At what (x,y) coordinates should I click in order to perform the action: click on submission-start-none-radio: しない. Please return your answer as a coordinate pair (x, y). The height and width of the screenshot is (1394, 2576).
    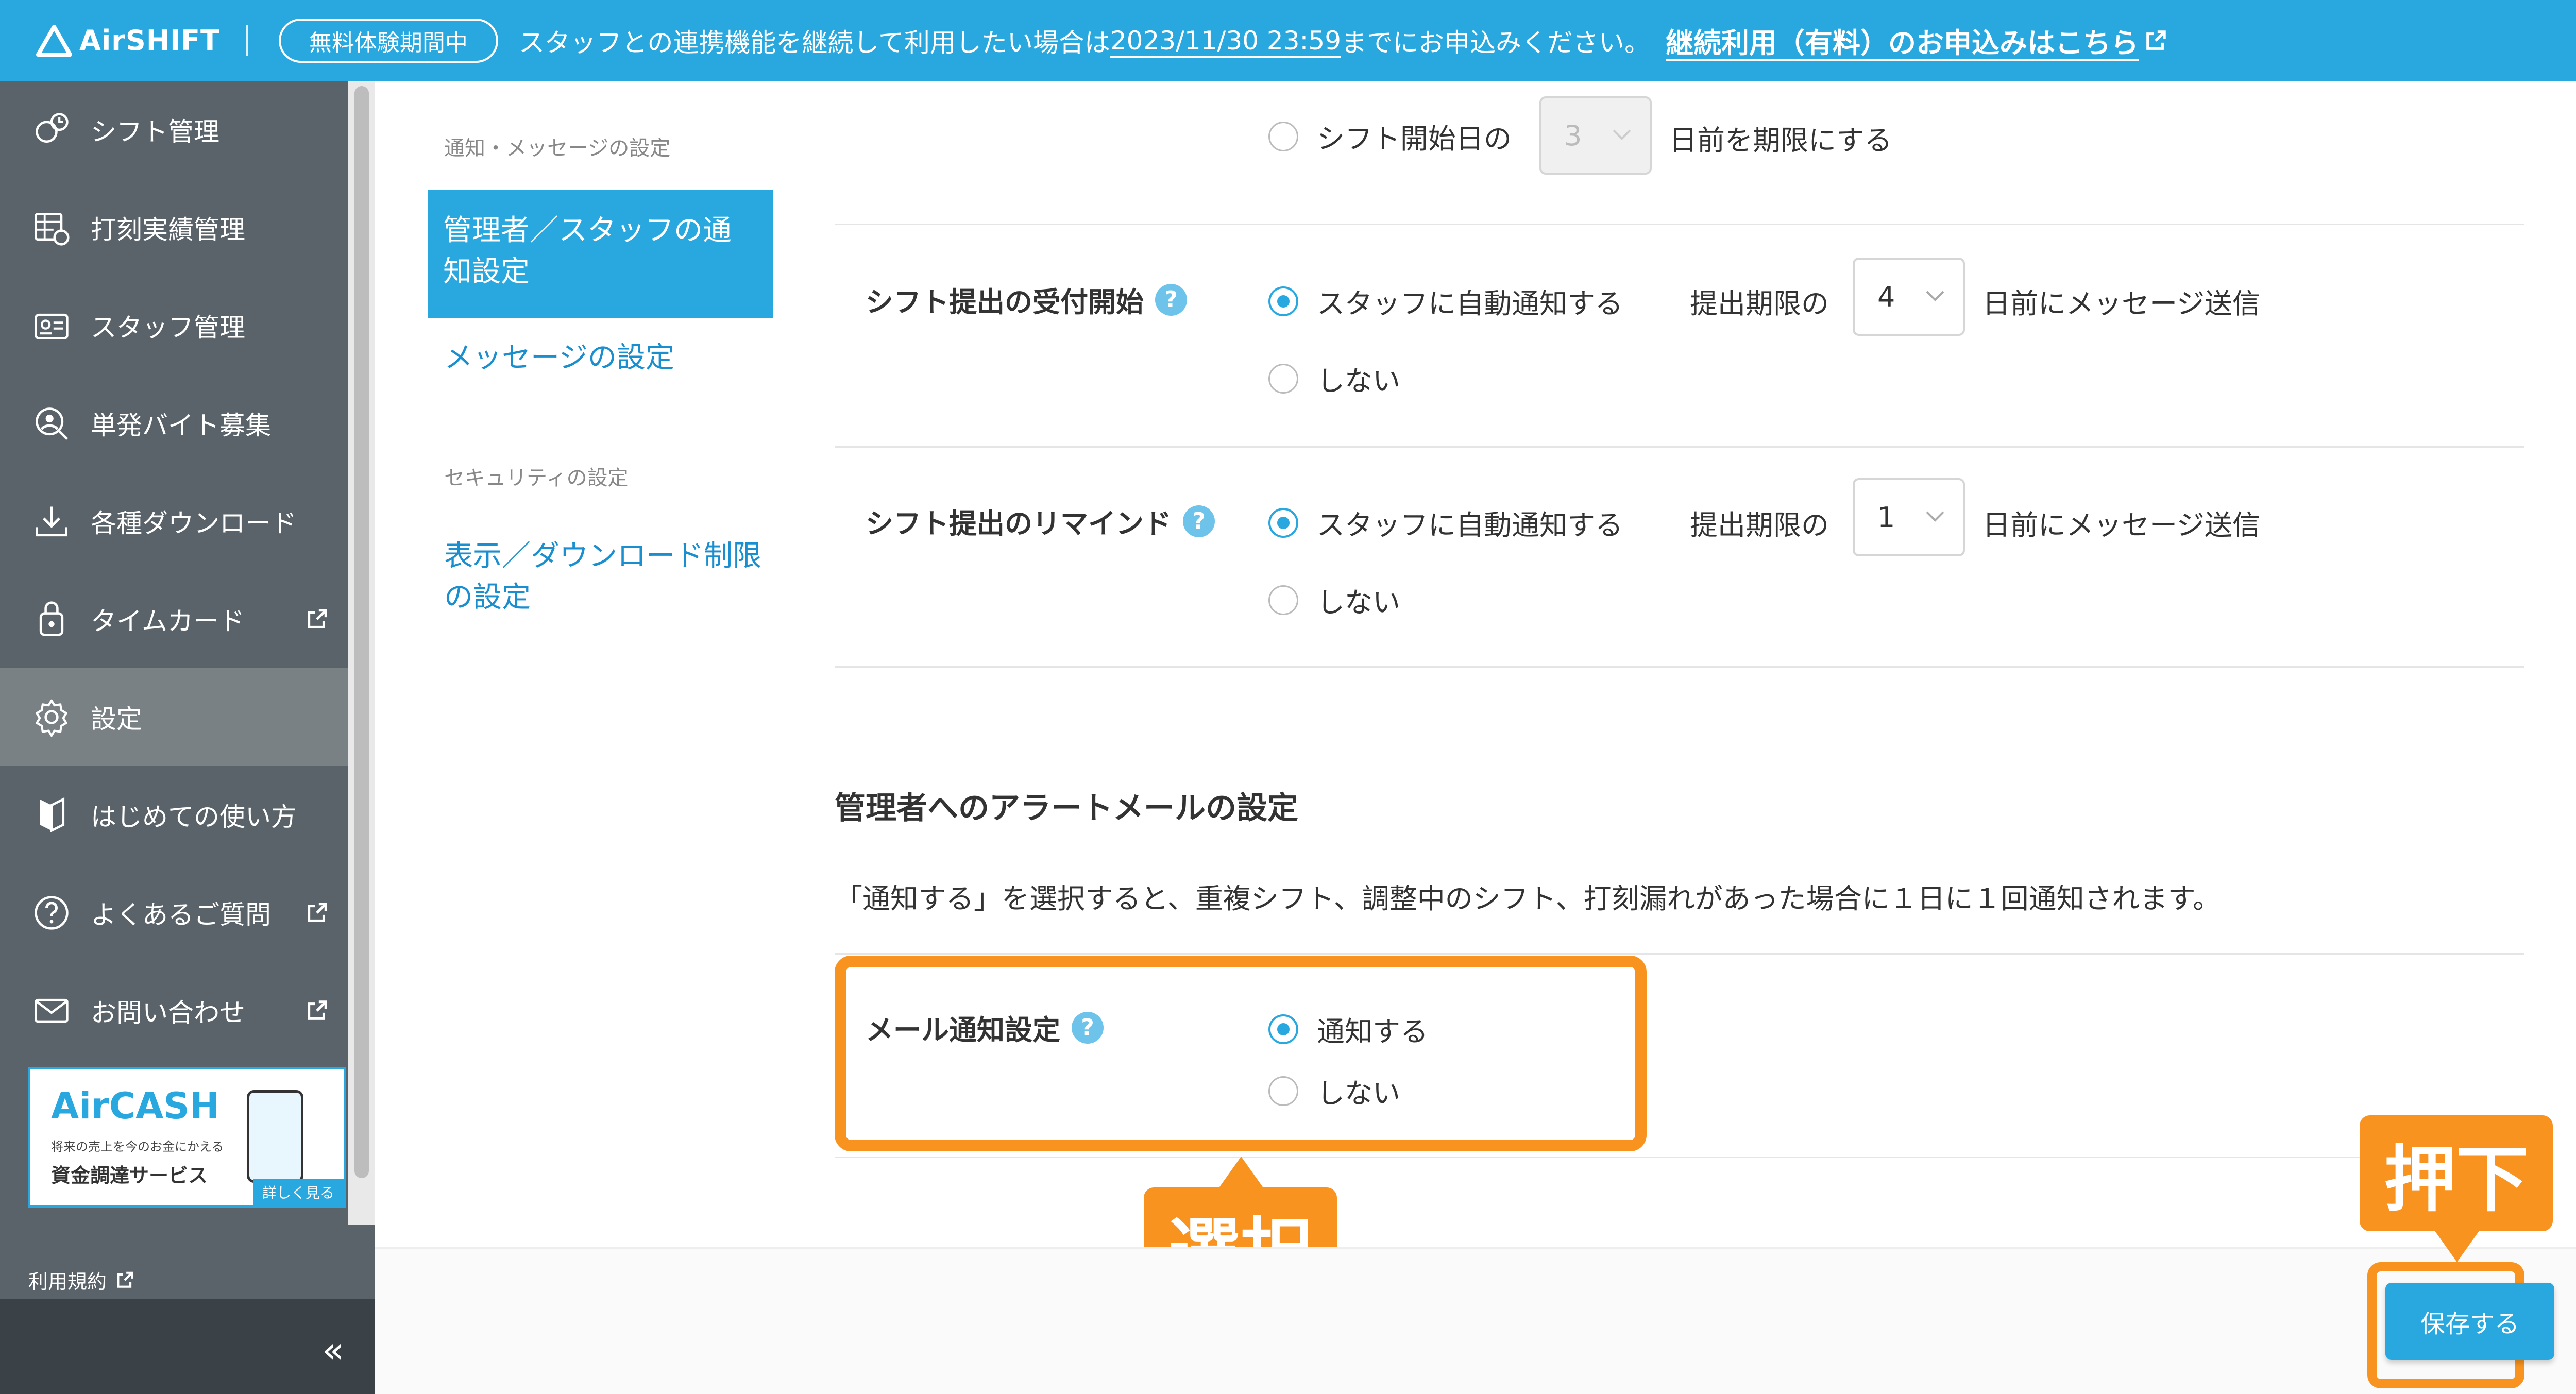
    Looking at the image, I should click on (1334, 378).